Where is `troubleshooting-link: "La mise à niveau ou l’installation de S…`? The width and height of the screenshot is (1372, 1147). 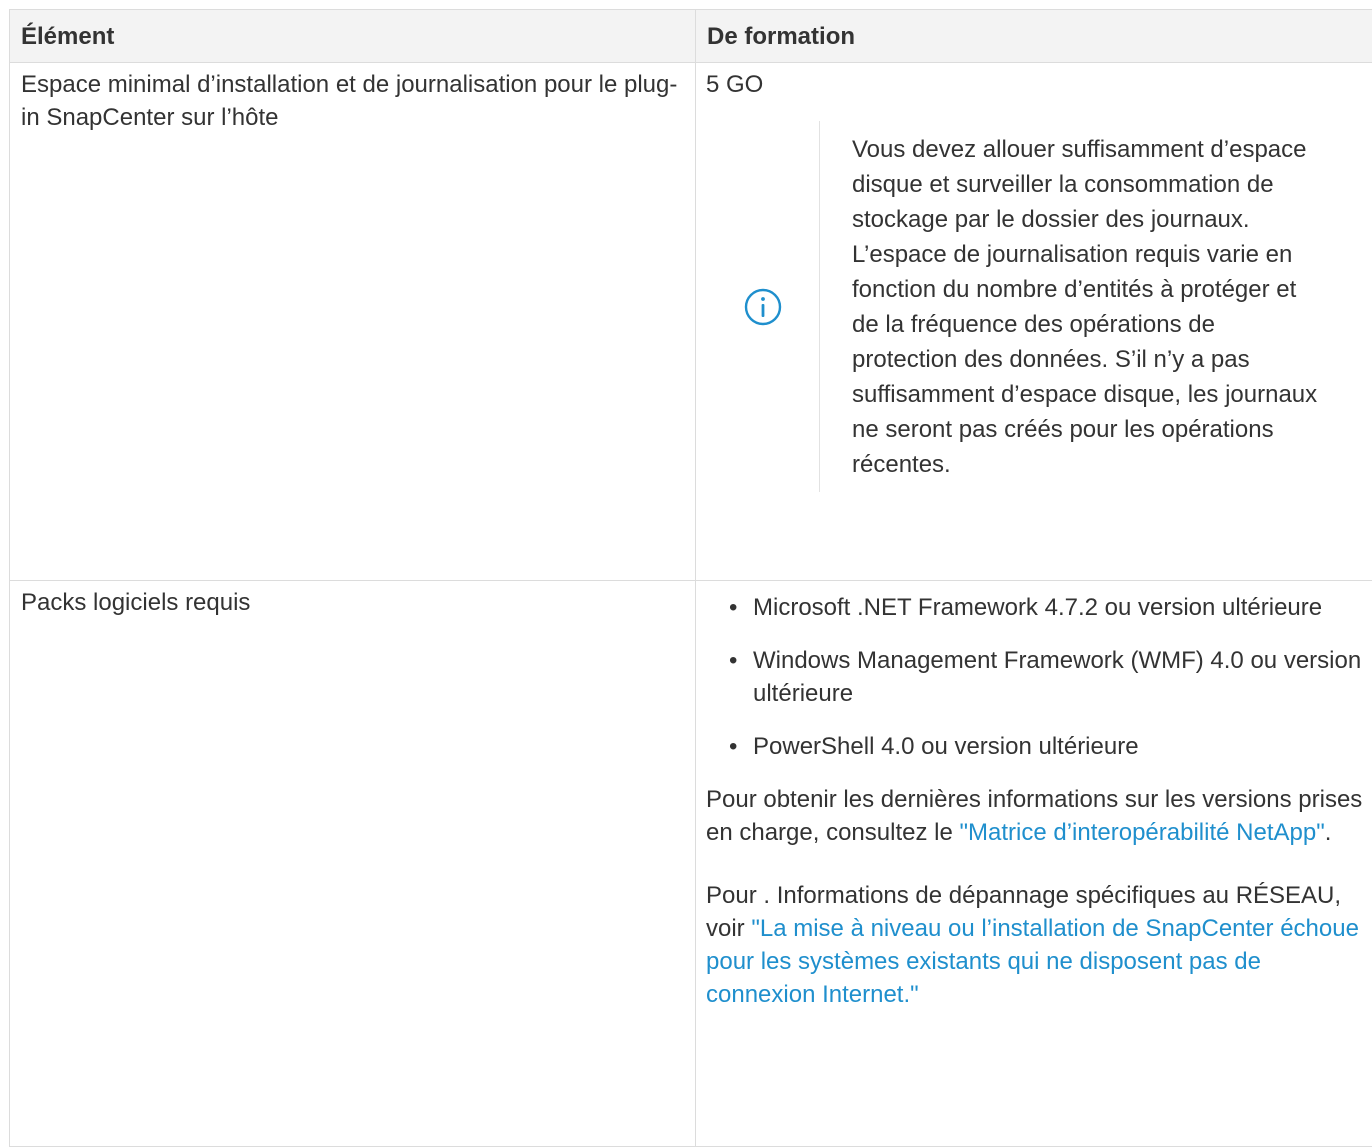 troubleshooting-link: "La mise à niveau ou l’installation de S… is located at coordinates (1032, 961).